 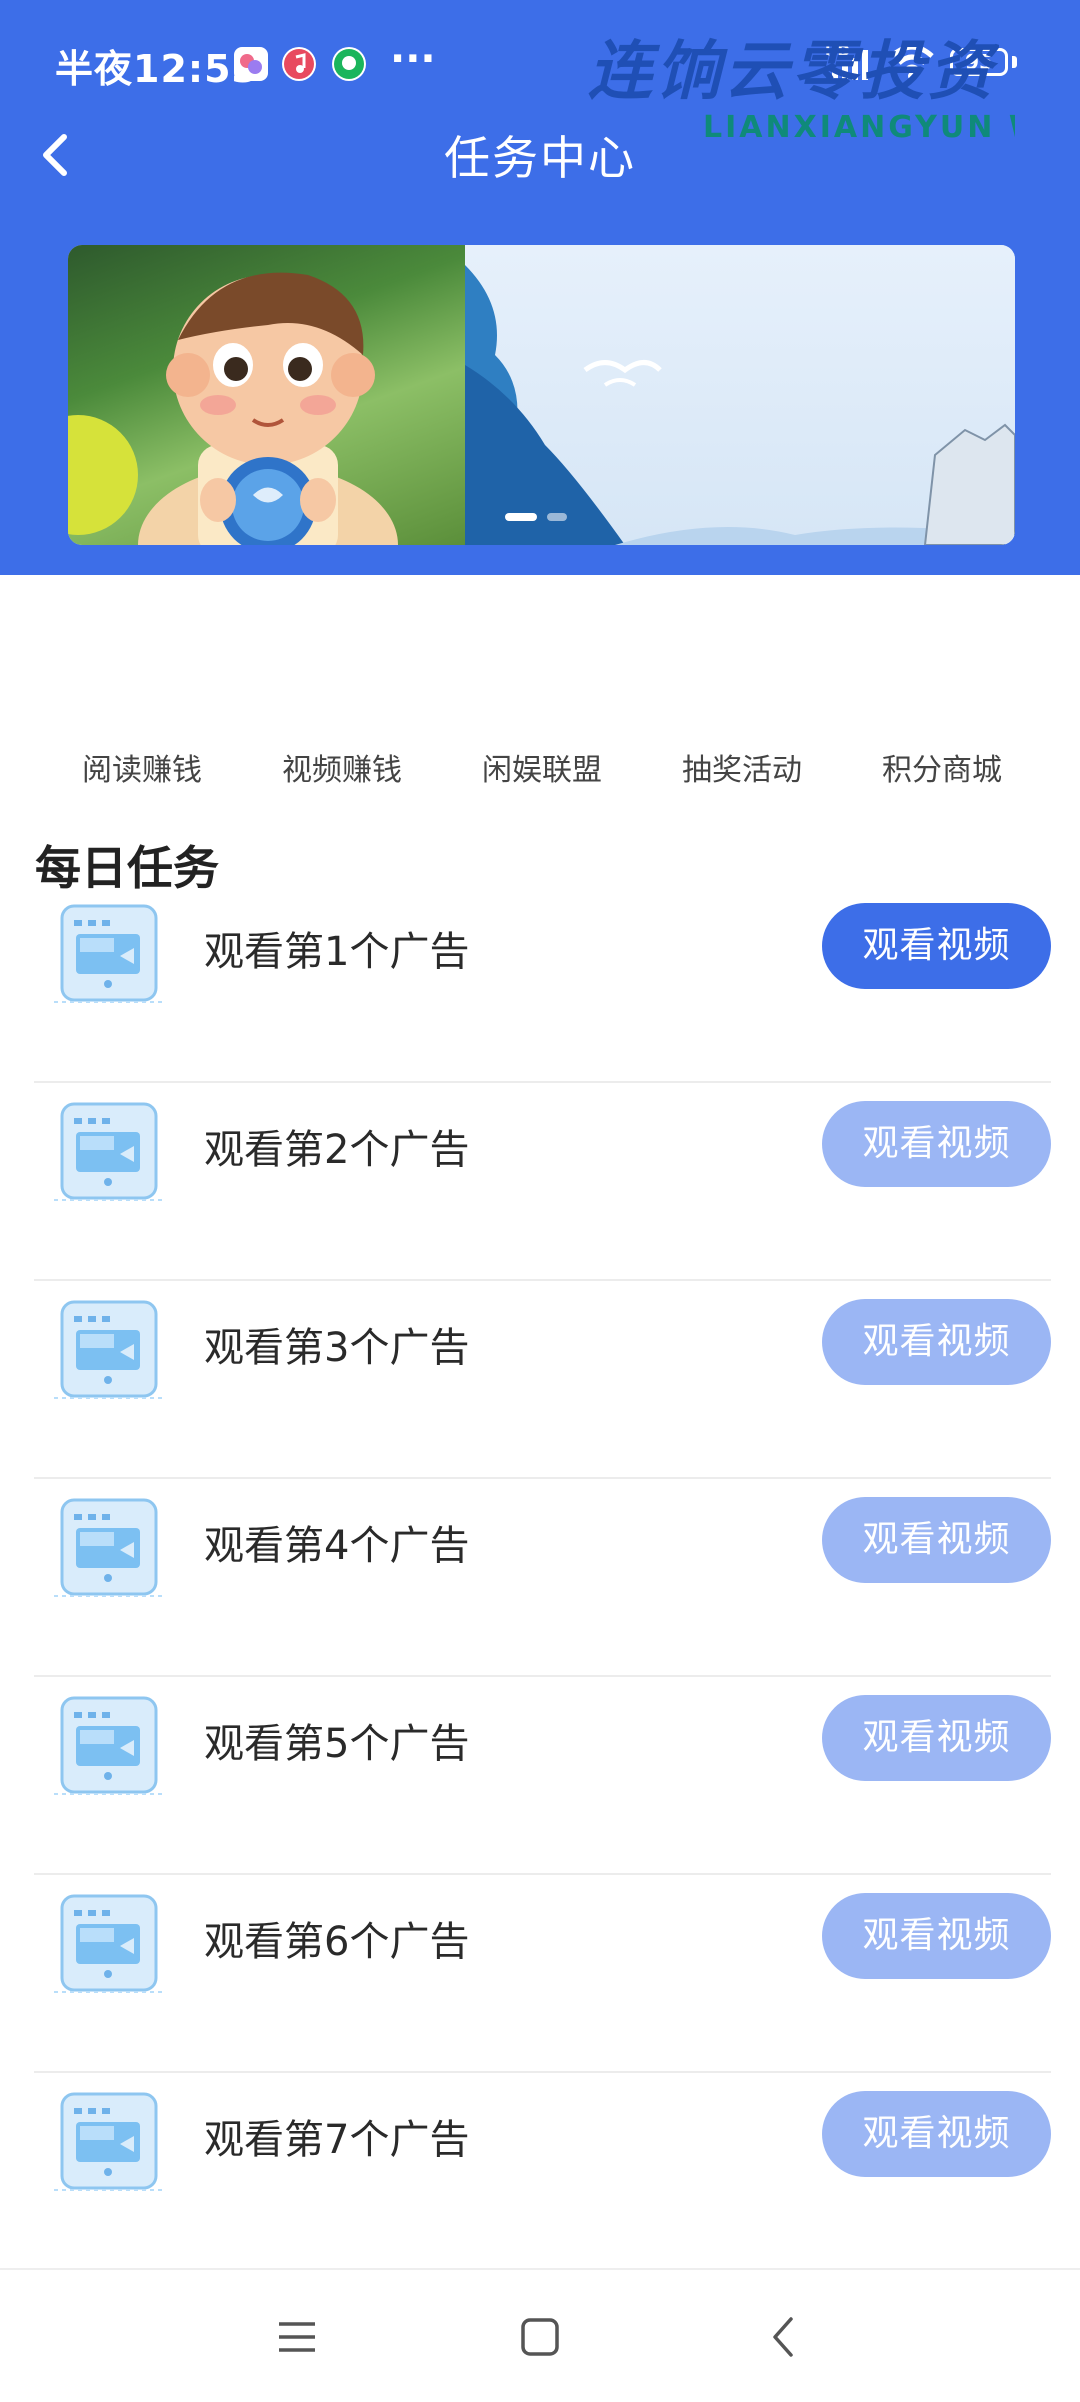 I want to click on banner-title: 连饷云零投资创, so click(x=826, y=72).